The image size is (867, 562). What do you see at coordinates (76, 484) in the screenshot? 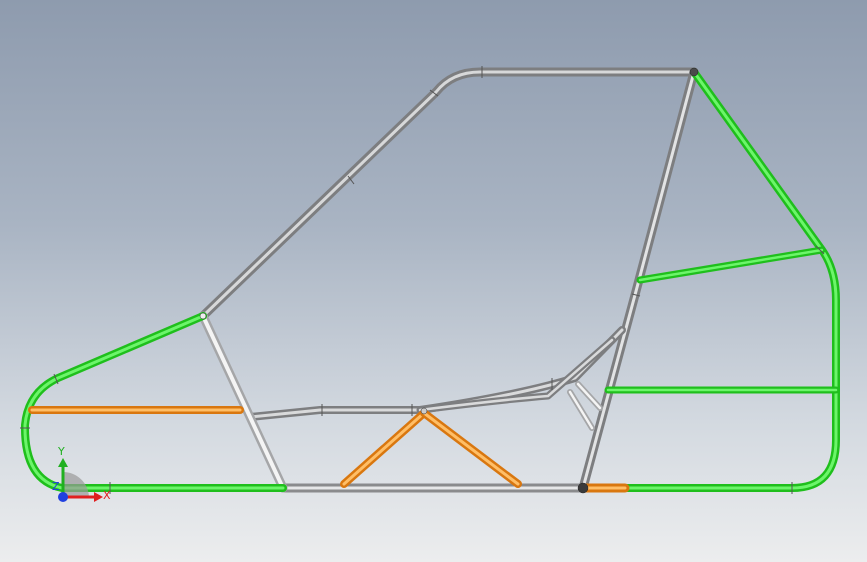
I see `triad-base-wedge` at bounding box center [76, 484].